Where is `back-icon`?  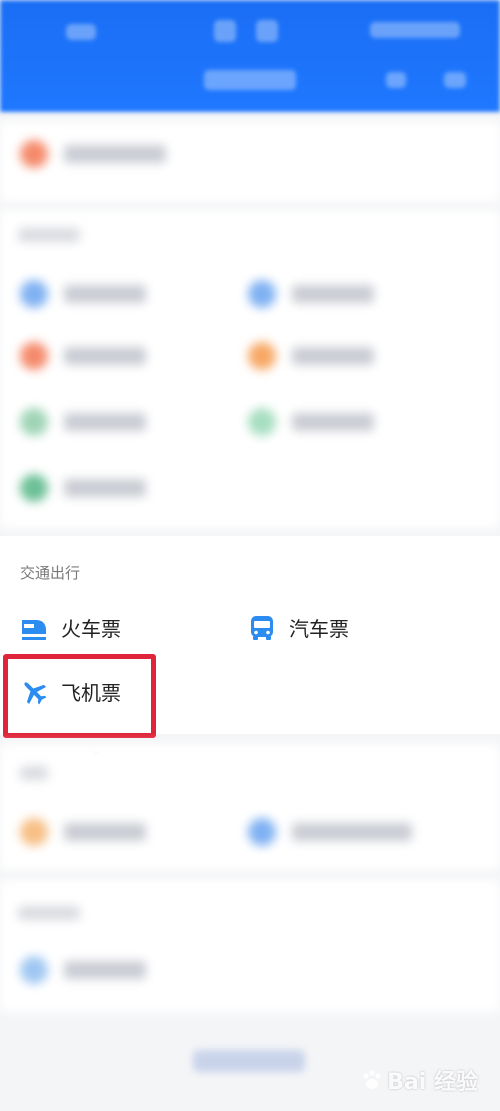
back-icon is located at coordinates (81, 32).